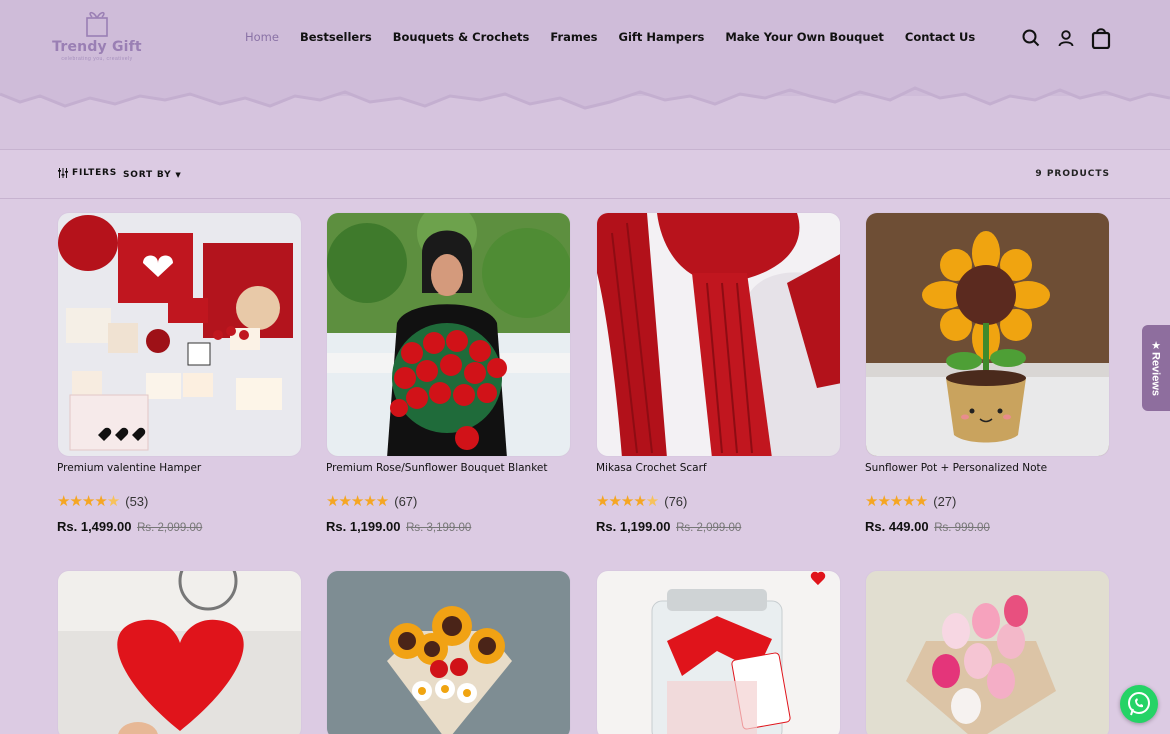  What do you see at coordinates (1066, 38) in the screenshot?
I see `account-icon` at bounding box center [1066, 38].